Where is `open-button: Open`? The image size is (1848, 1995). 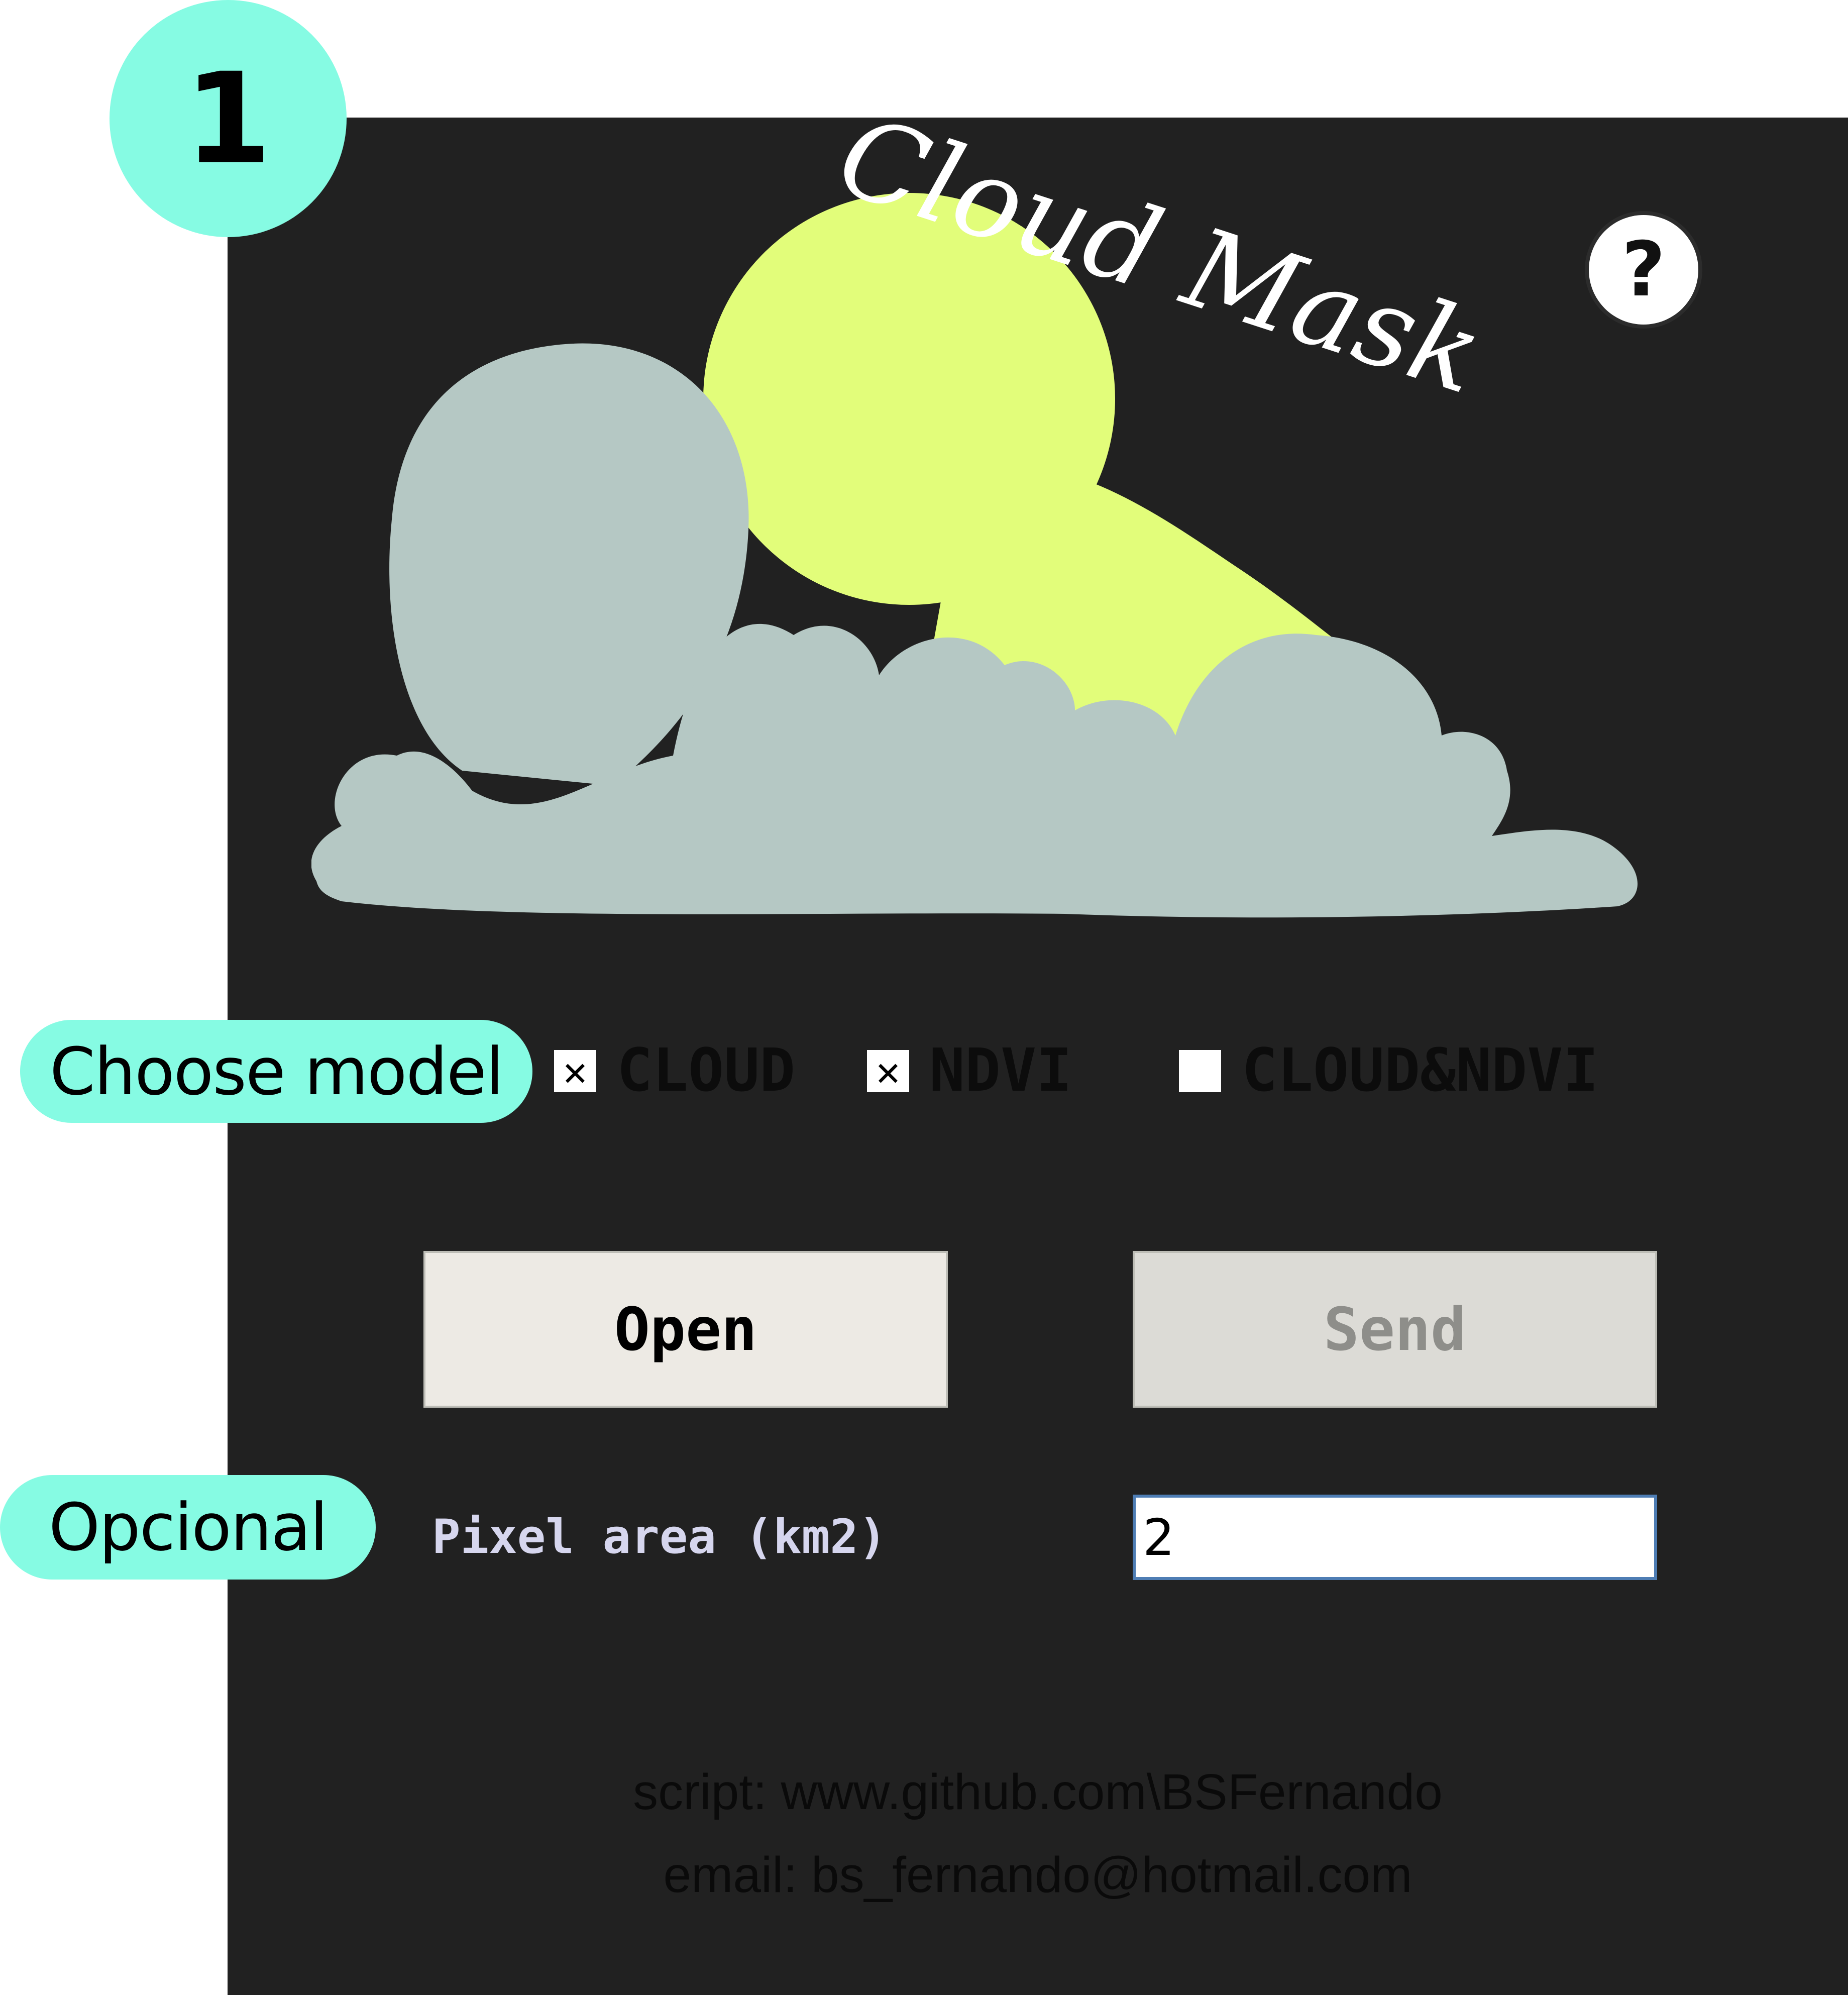
open-button: Open is located at coordinates (685, 1329).